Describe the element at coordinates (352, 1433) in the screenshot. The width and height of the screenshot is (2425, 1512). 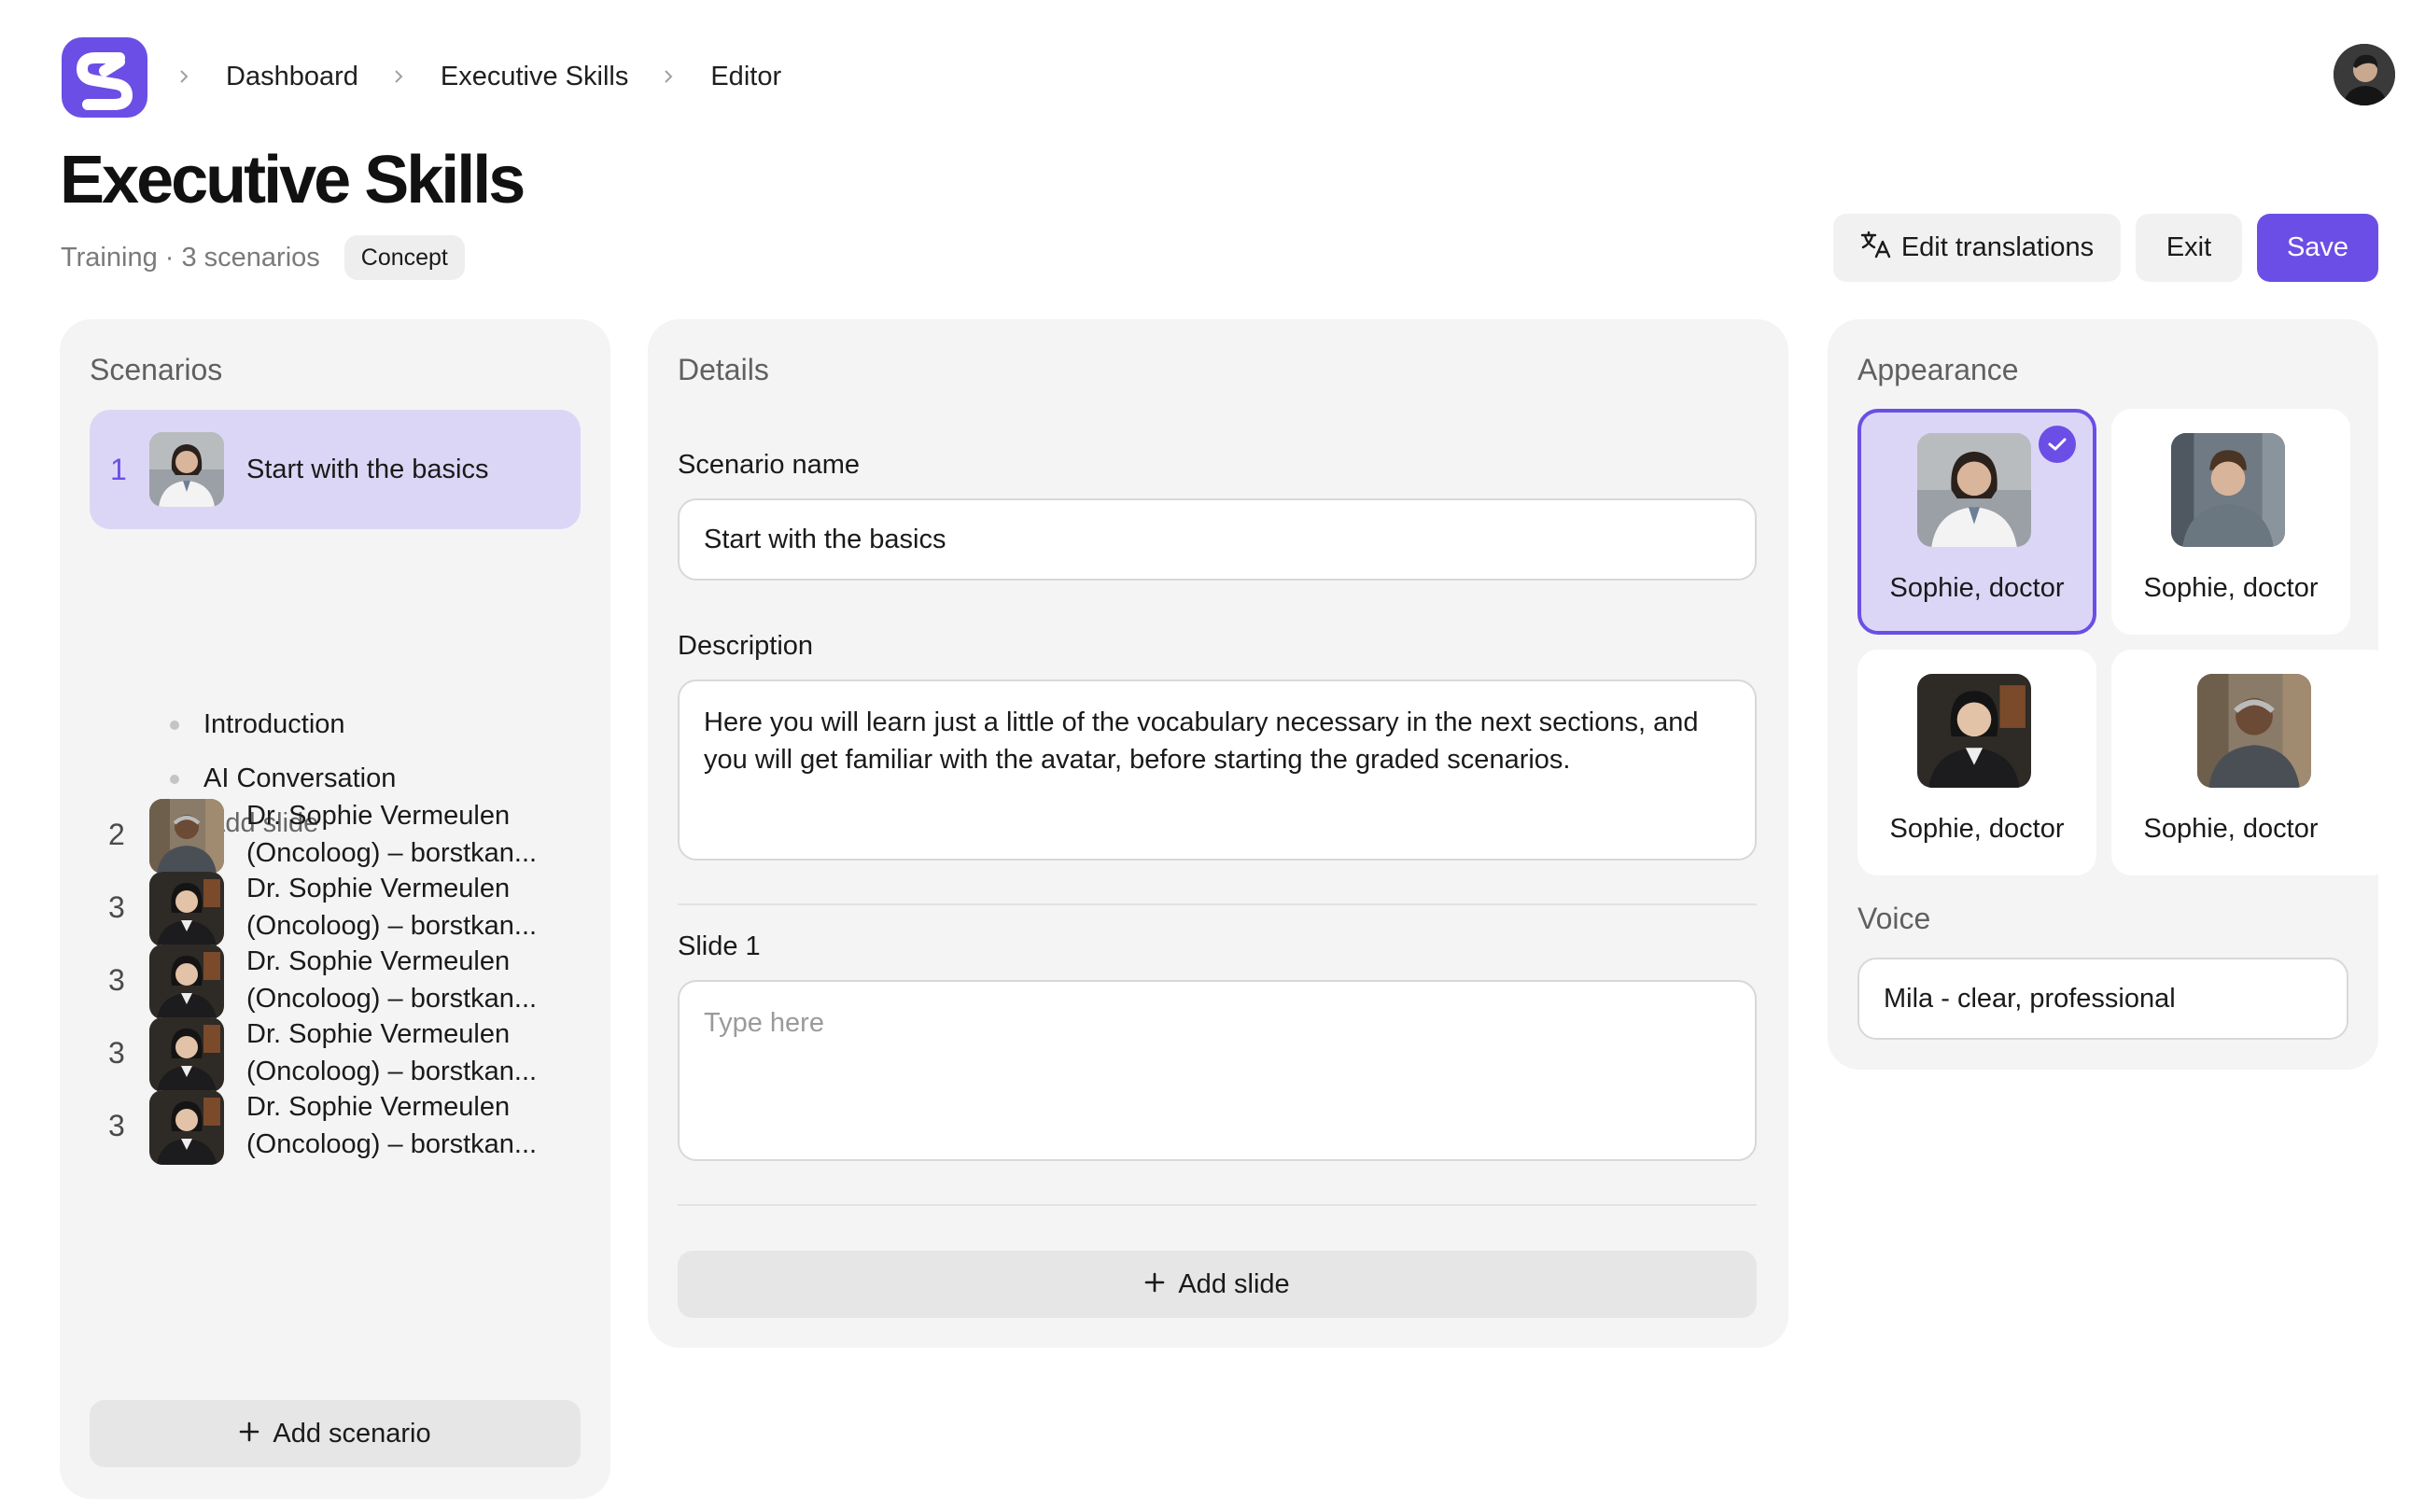
I see `add-scenario-label: Add scenario` at that location.